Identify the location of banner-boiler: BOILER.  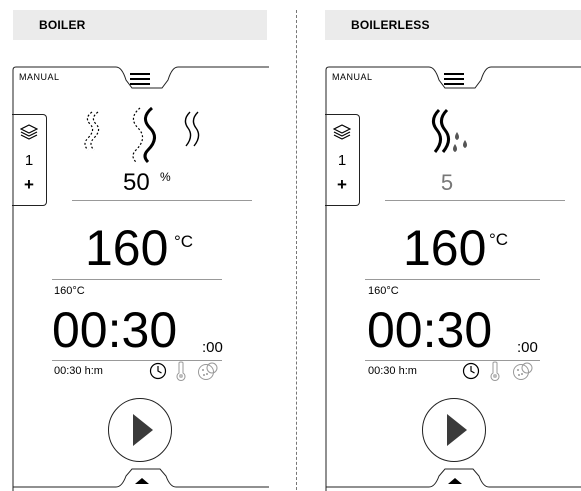
(140, 25).